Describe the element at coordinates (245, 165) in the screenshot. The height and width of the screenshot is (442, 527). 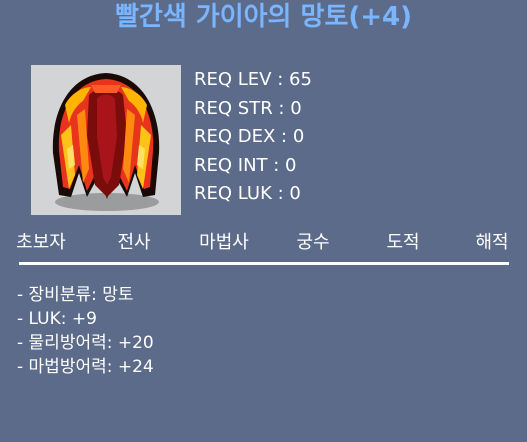
I see `req-int: REQ INT : 0` at that location.